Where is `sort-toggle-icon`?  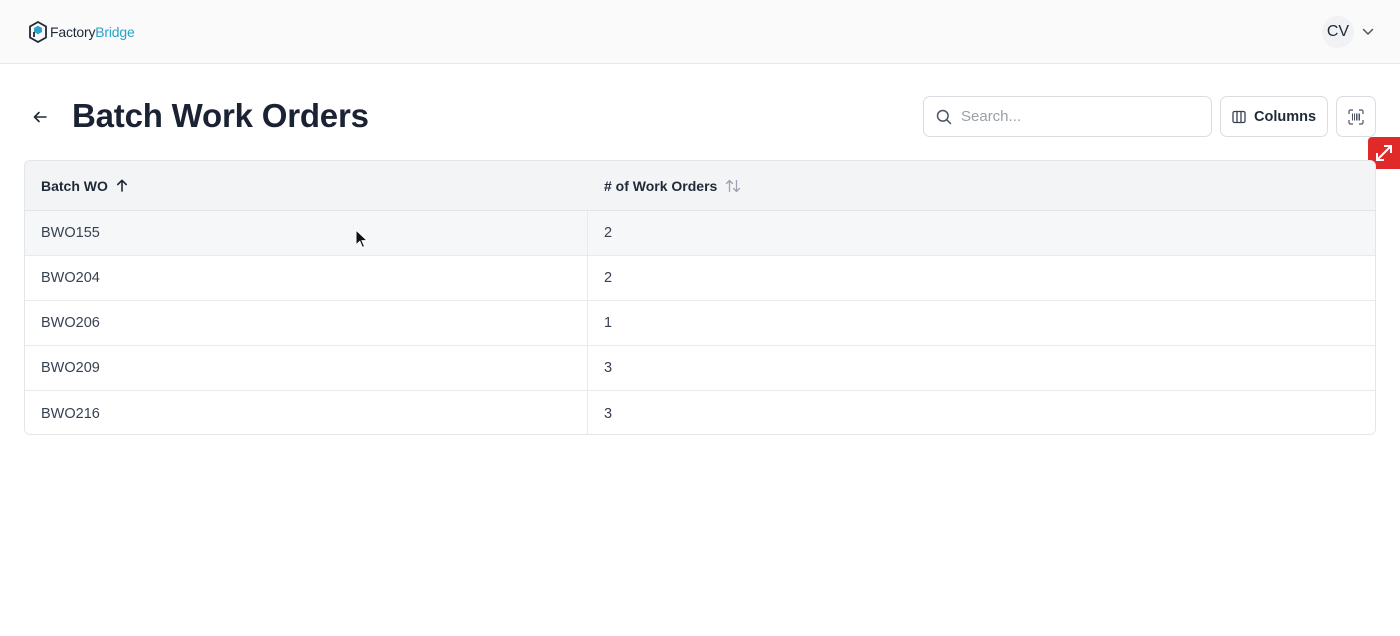
sort-toggle-icon is located at coordinates (733, 186).